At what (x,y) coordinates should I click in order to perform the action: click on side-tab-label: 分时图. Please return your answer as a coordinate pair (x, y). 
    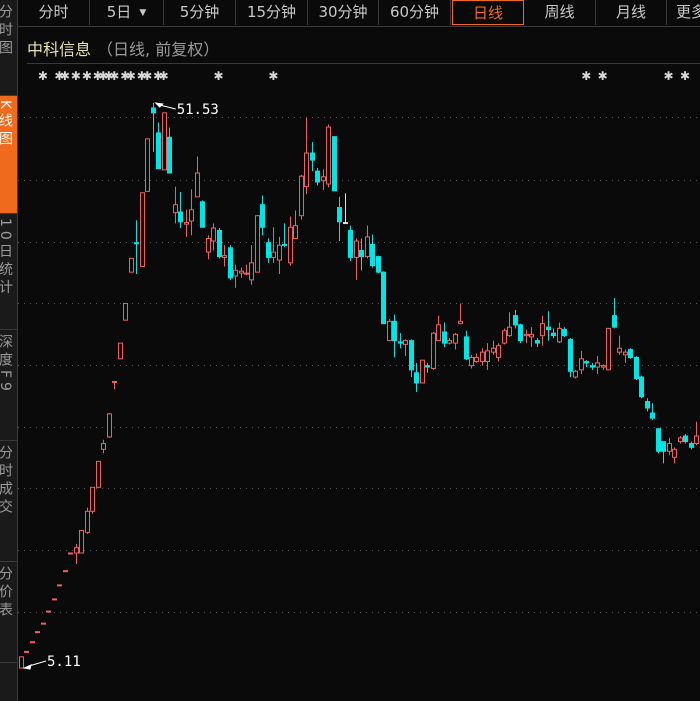
    Looking at the image, I should click on (6, 31).